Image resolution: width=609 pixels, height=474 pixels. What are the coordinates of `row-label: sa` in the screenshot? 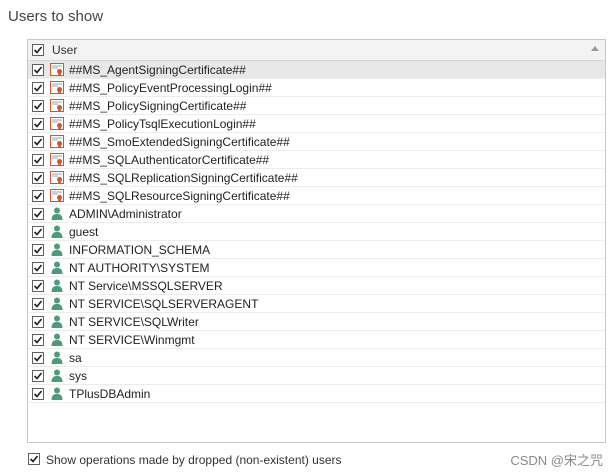 It's located at (75, 358).